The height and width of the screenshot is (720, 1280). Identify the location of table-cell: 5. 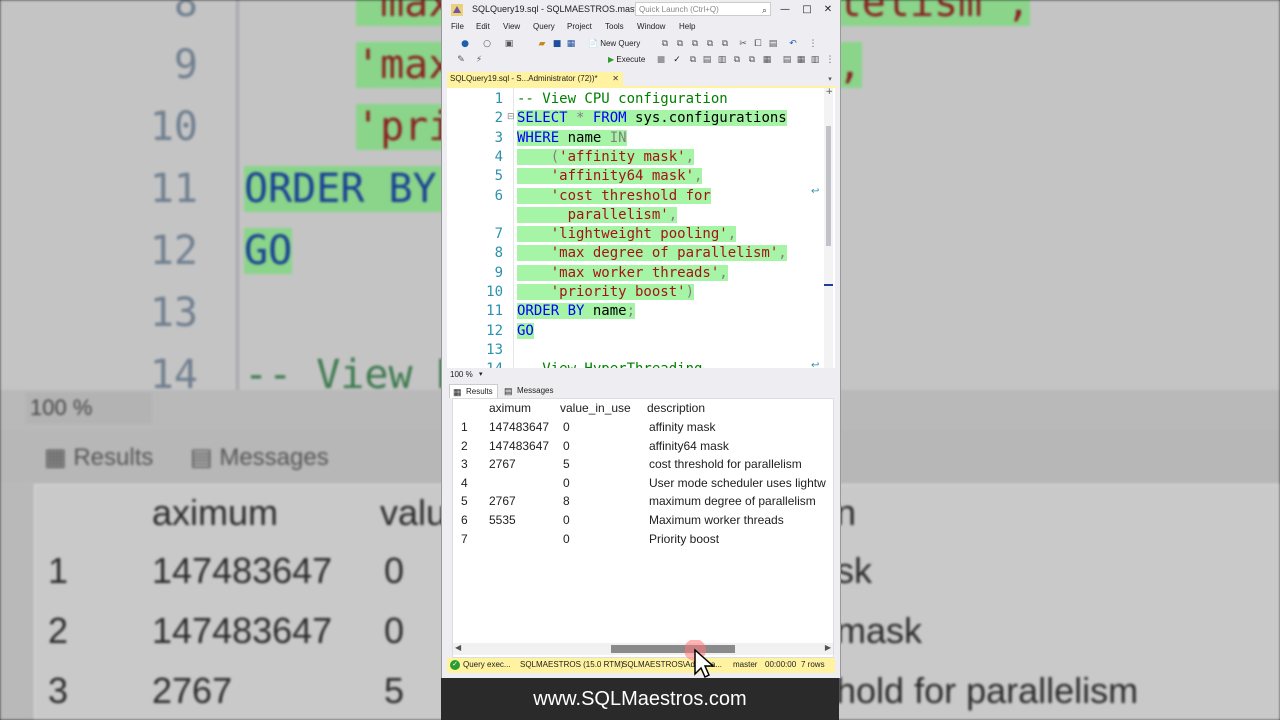
(603, 464).